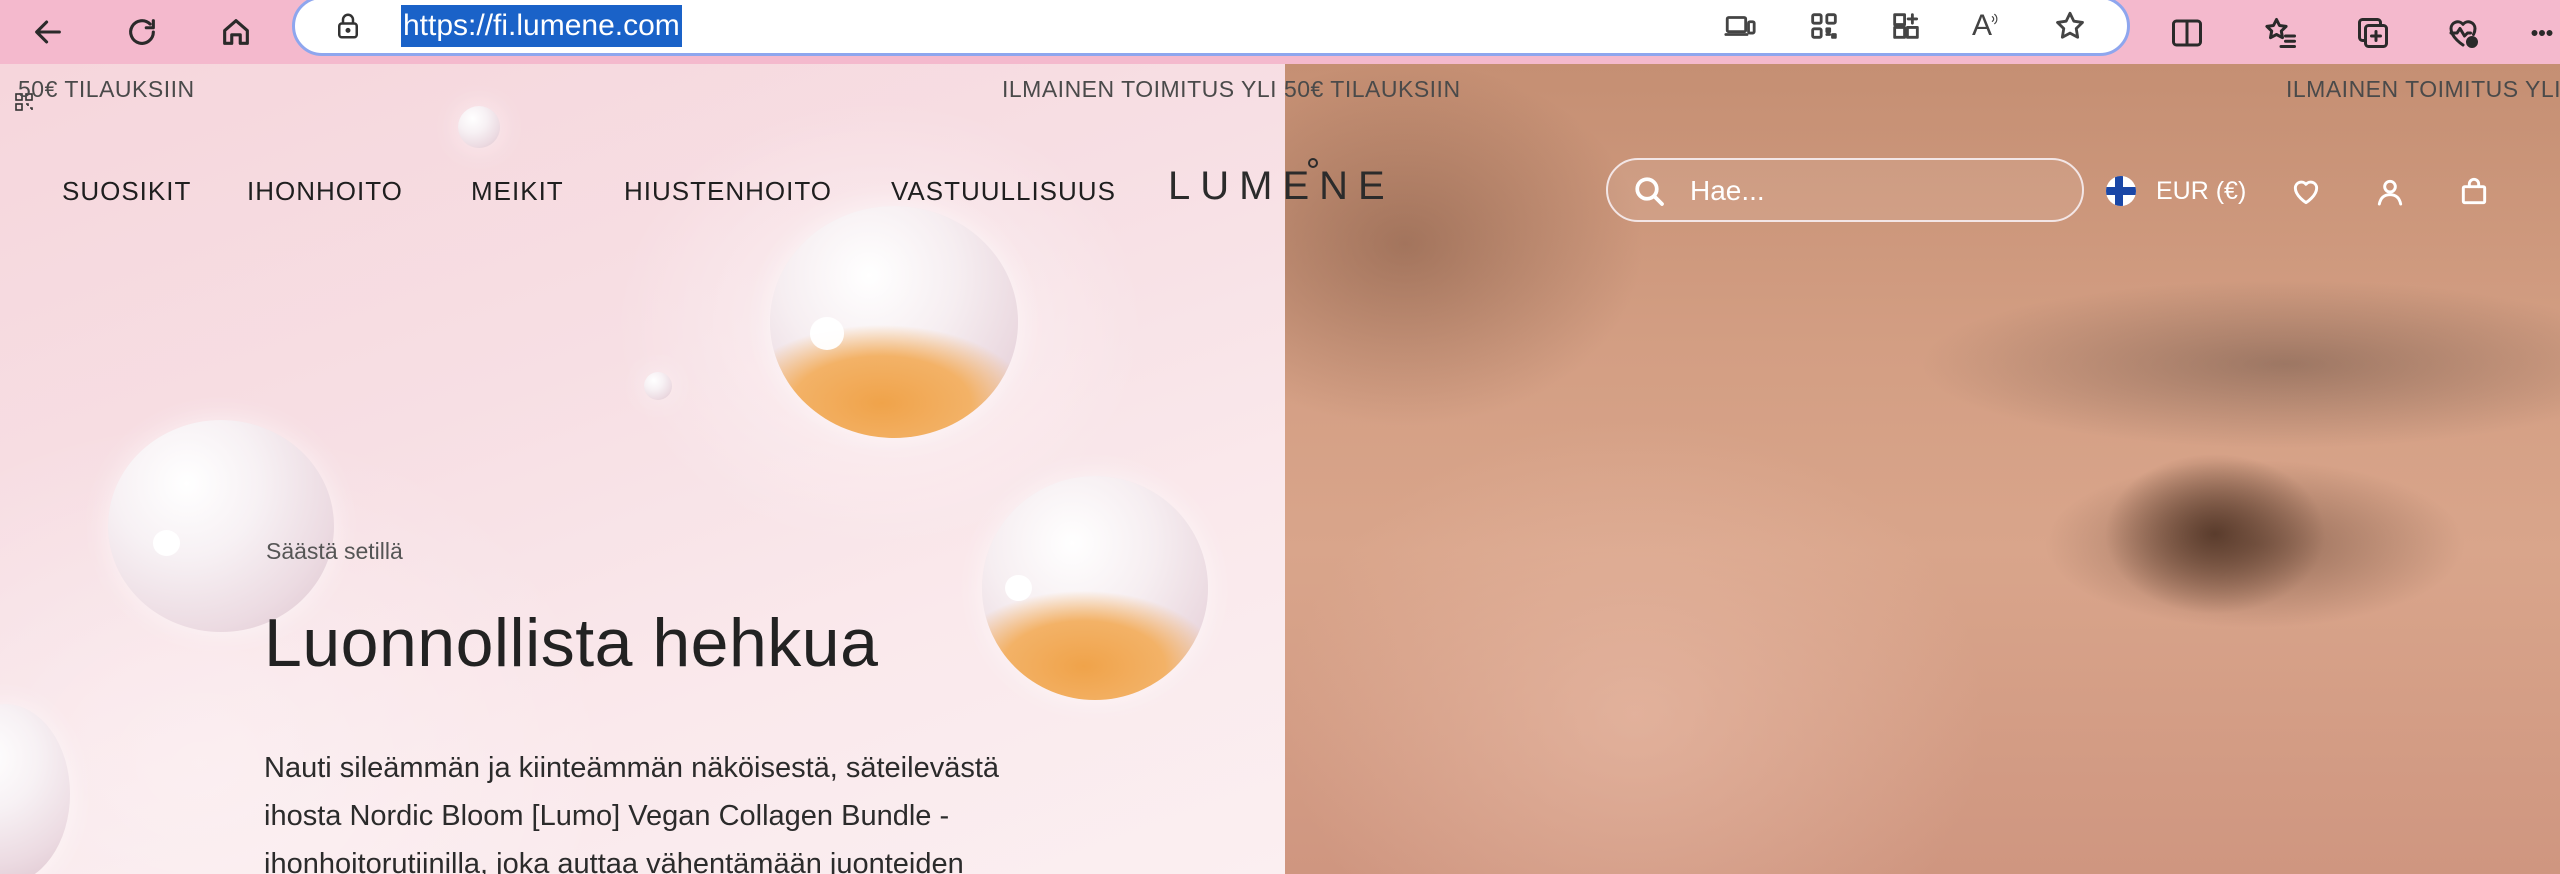 The width and height of the screenshot is (2560, 874). Describe the element at coordinates (1281, 186) in the screenshot. I see `brand-logo: LUMENE` at that location.